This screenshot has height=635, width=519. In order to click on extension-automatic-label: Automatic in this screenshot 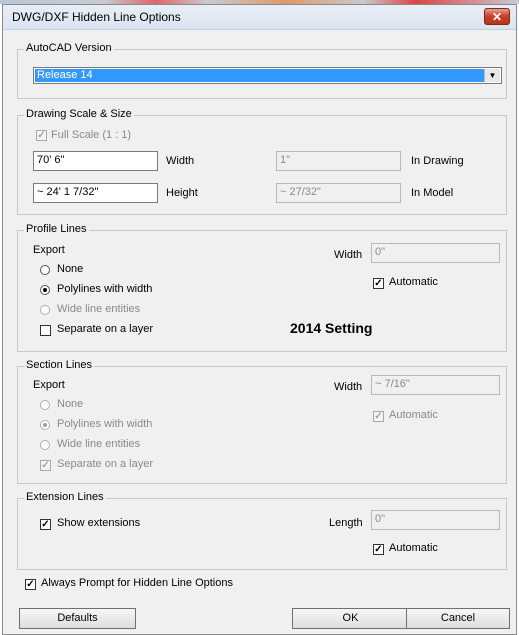, I will do `click(413, 548)`.